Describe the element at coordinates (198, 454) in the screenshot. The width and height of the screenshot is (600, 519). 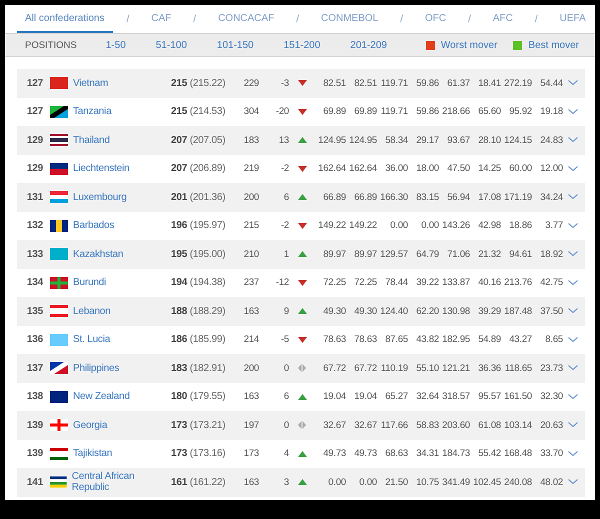
I see `points: 173 (173.16)` at that location.